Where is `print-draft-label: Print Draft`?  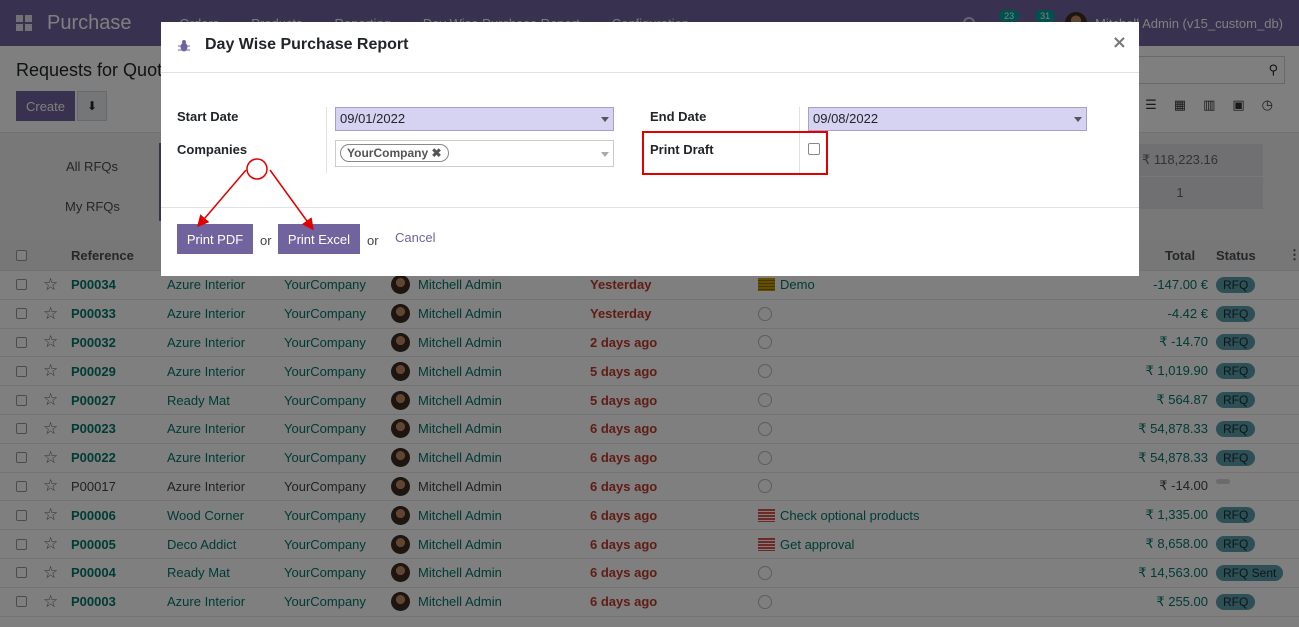 print-draft-label: Print Draft is located at coordinates (682, 149).